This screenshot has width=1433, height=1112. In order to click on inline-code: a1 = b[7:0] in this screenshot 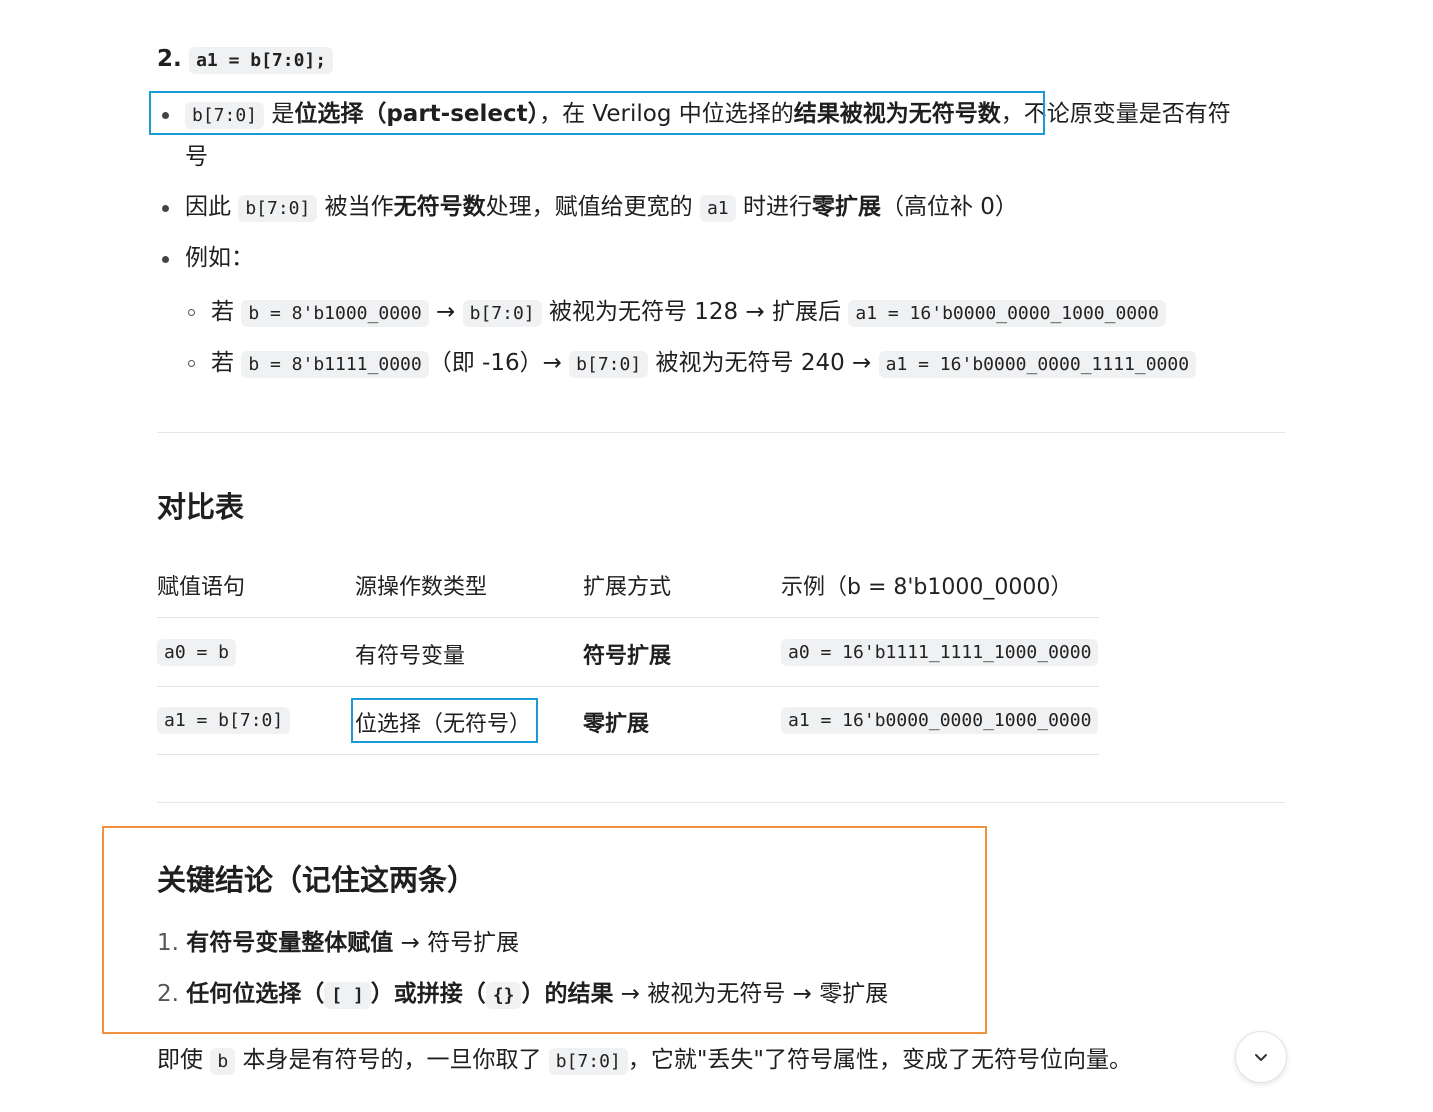, I will do `click(224, 720)`.